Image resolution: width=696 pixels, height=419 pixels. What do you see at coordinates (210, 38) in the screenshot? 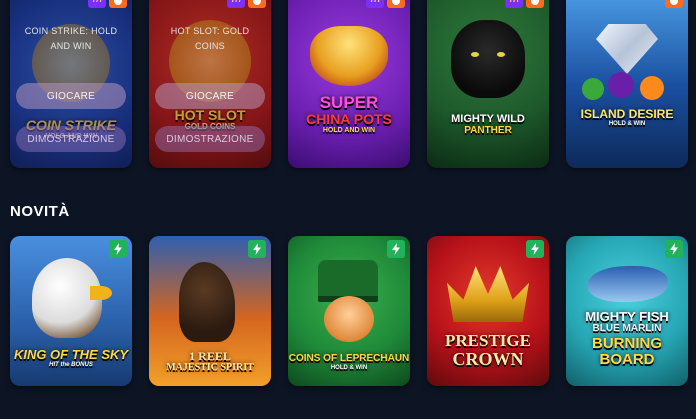
I see `game-name: HOT SLOT: GOLD COINS` at bounding box center [210, 38].